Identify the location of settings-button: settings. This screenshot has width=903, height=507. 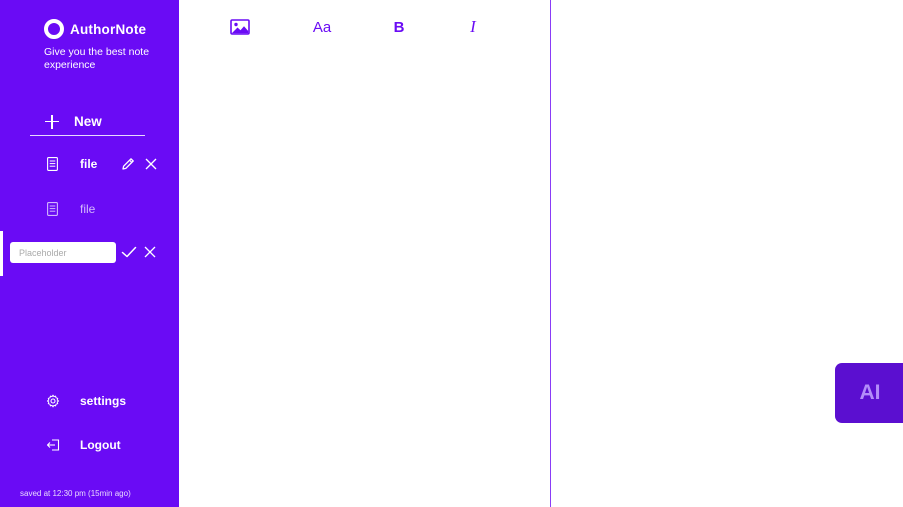
(89, 401).